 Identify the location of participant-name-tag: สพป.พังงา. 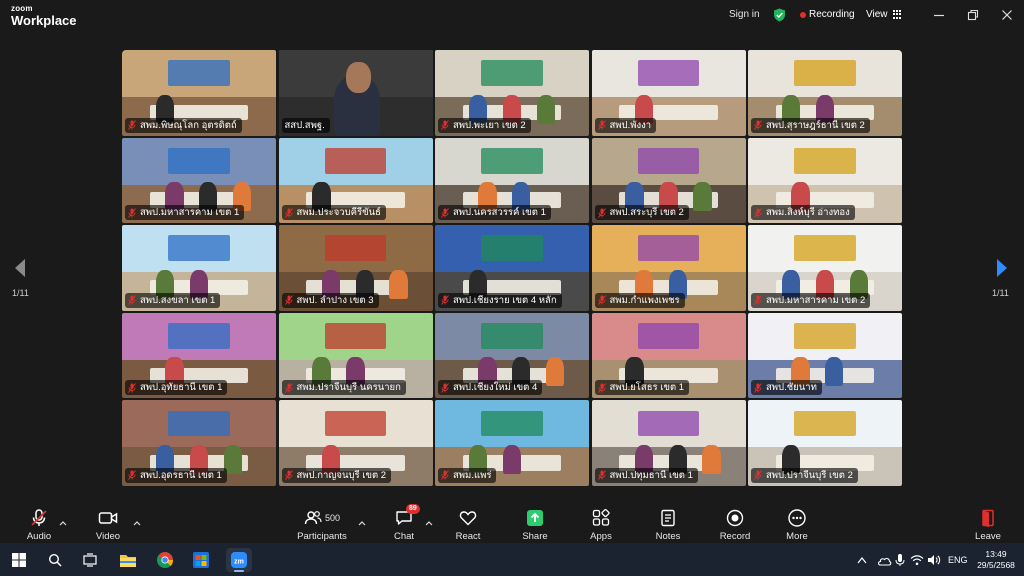
(625, 125).